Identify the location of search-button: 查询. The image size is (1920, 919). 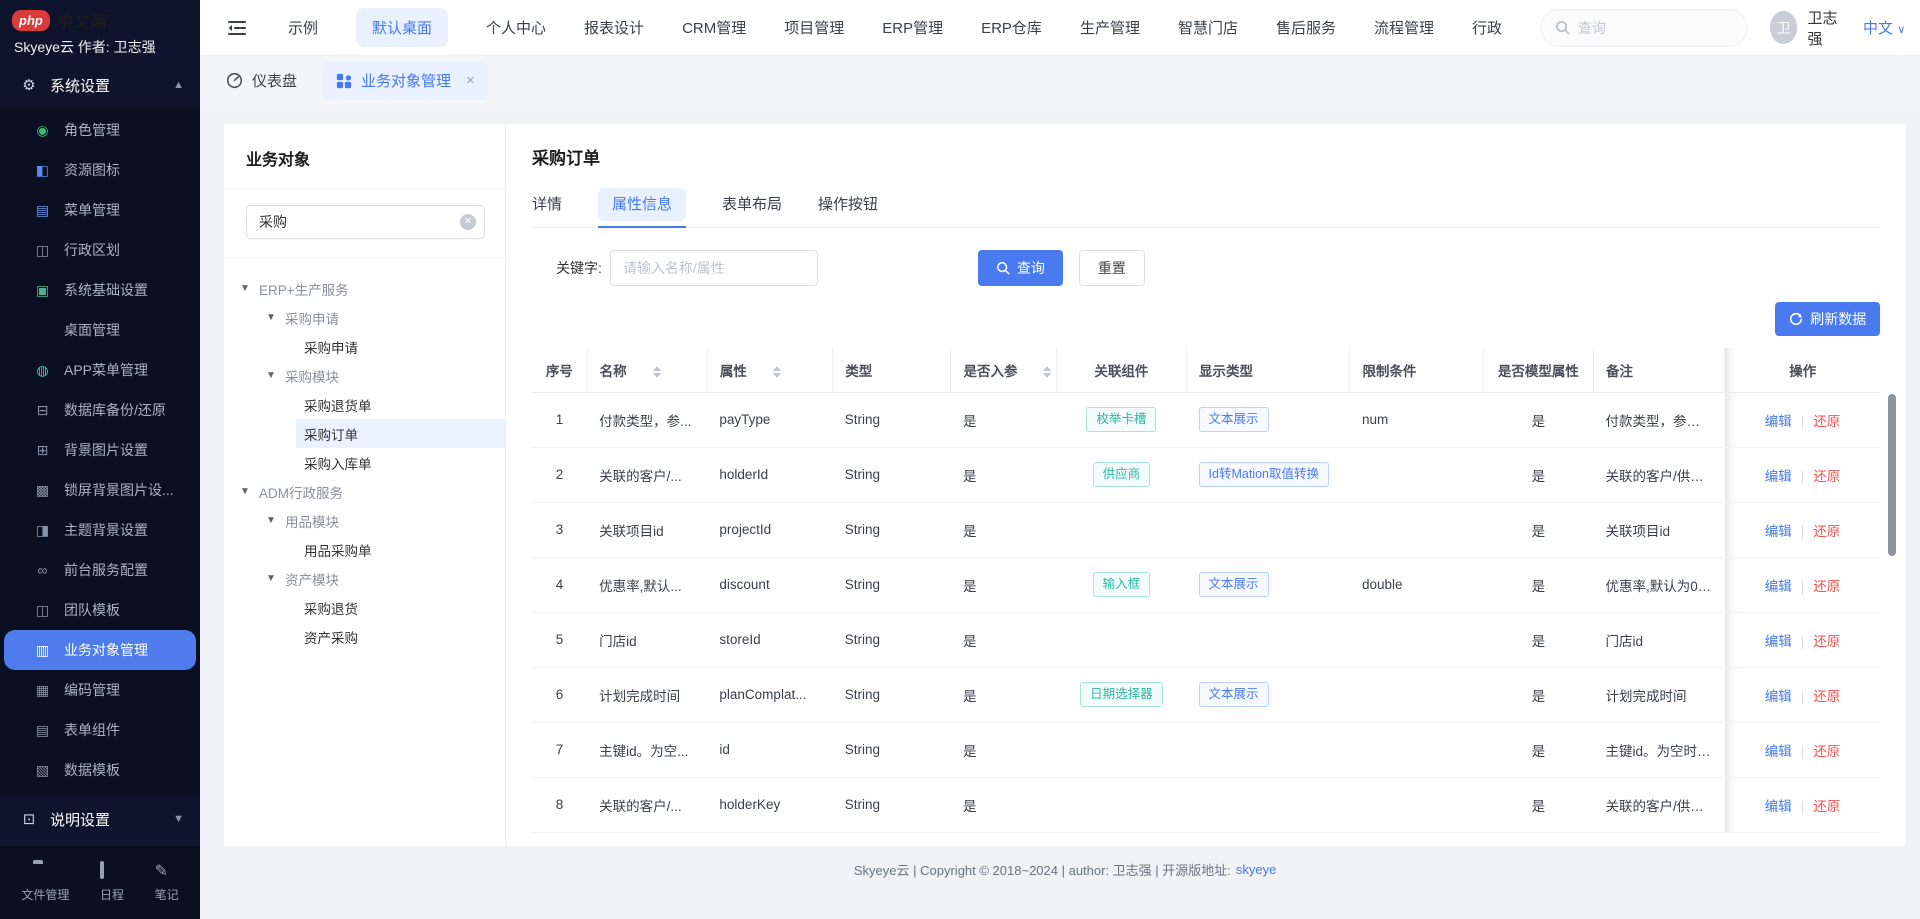
(1020, 268).